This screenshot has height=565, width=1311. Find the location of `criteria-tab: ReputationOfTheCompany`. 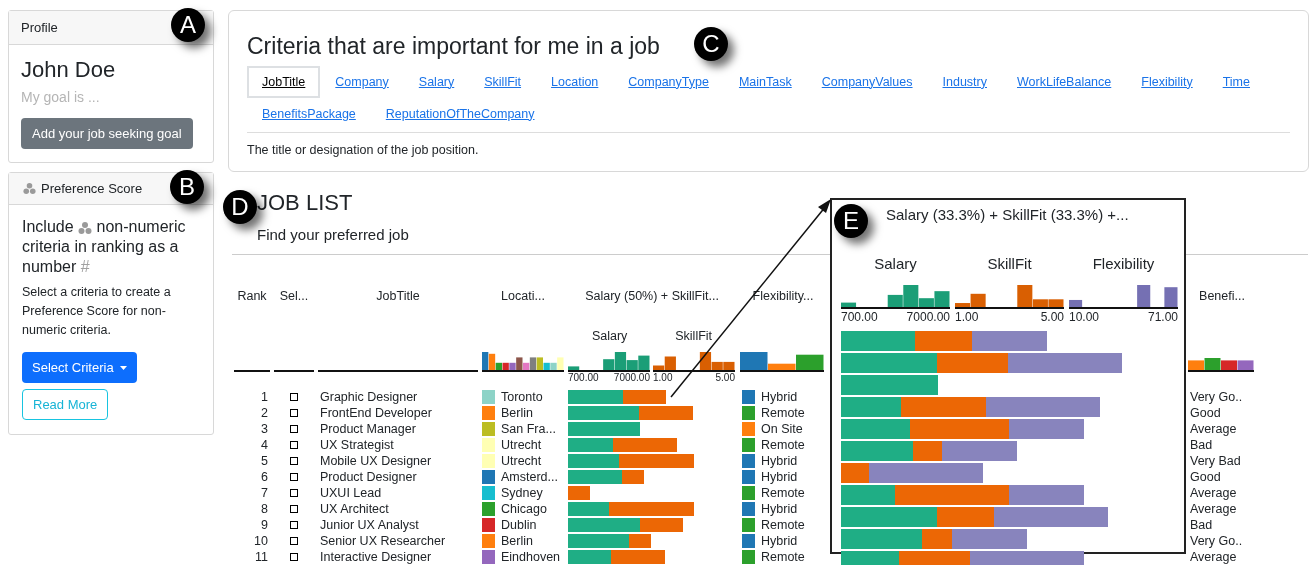

criteria-tab: ReputationOfTheCompany is located at coordinates (460, 114).